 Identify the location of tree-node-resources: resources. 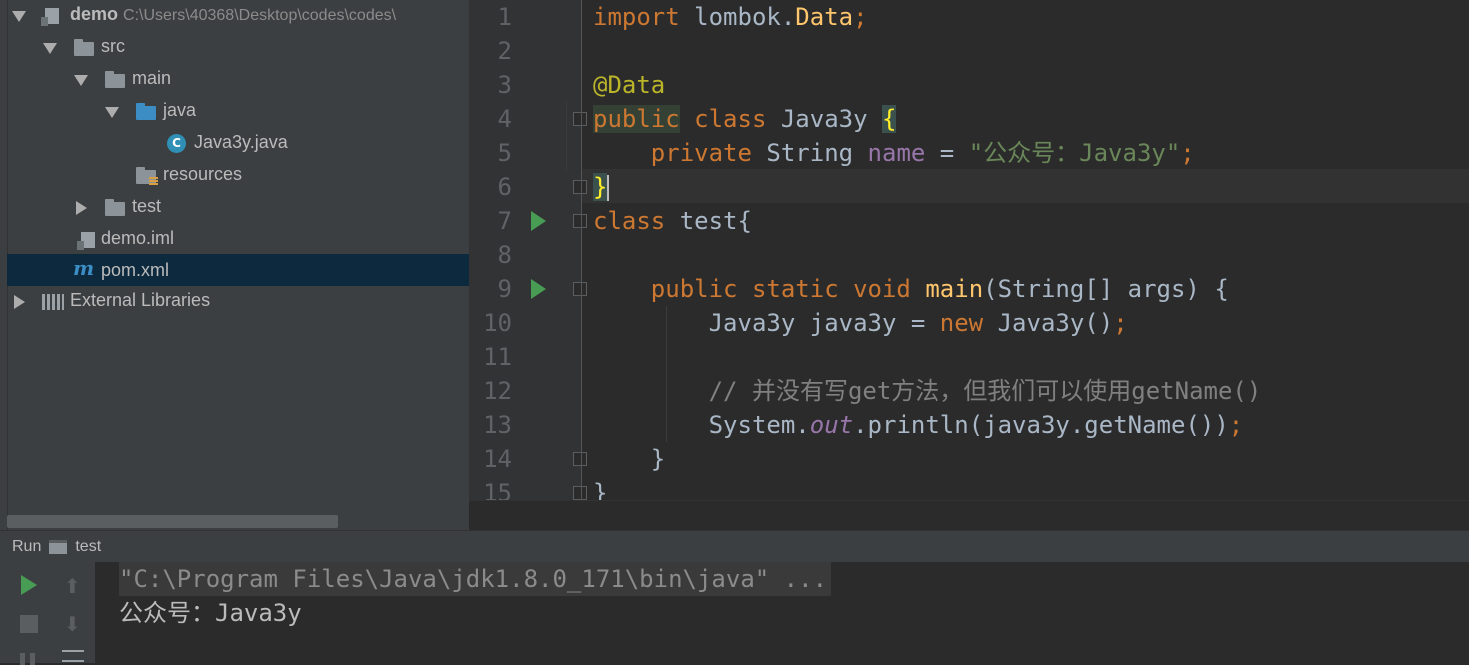
(238, 176).